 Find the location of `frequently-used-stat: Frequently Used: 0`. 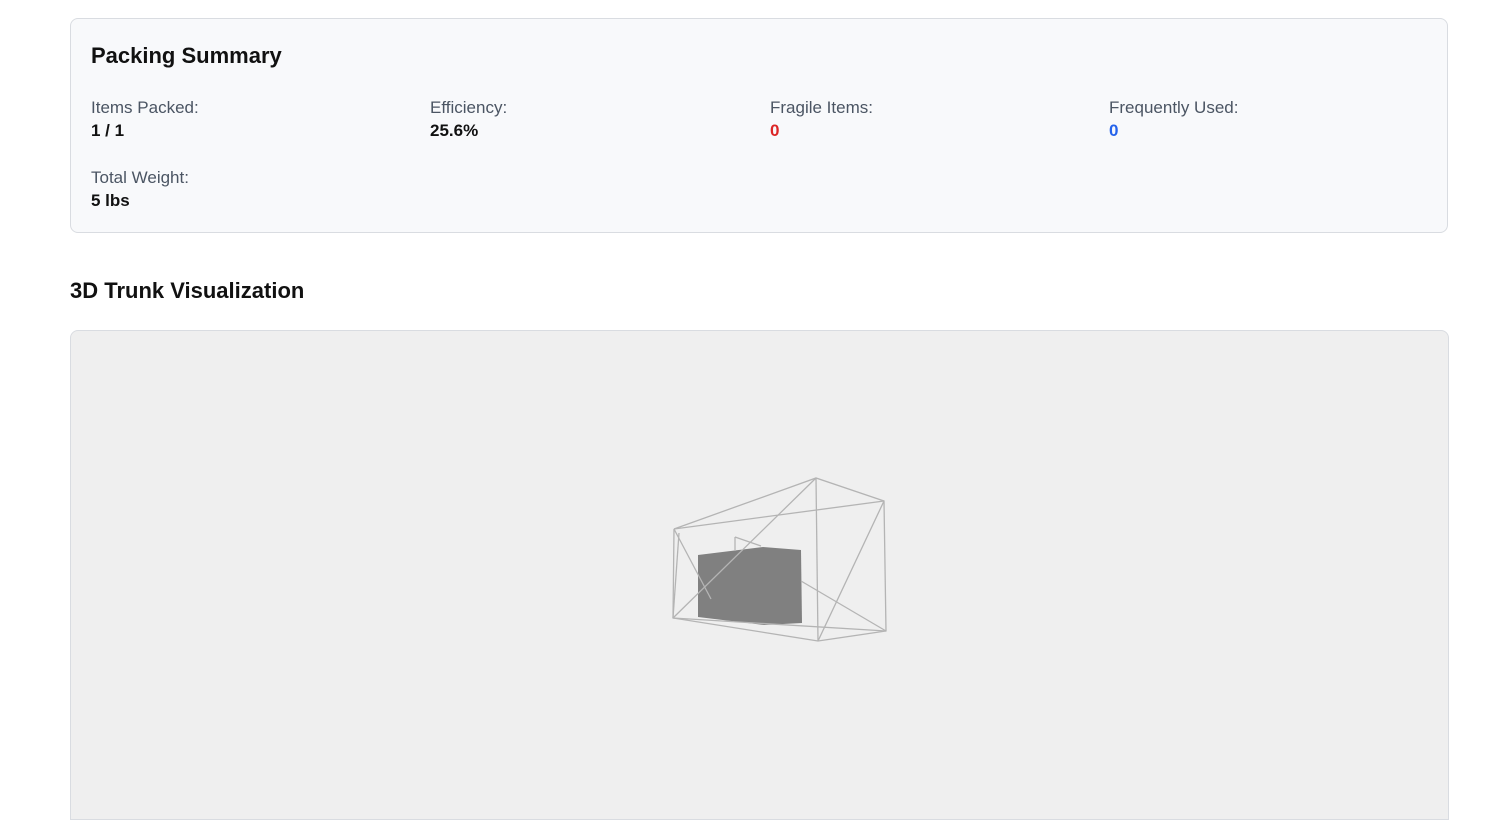

frequently-used-stat: Frequently Used: 0 is located at coordinates (1269, 120).